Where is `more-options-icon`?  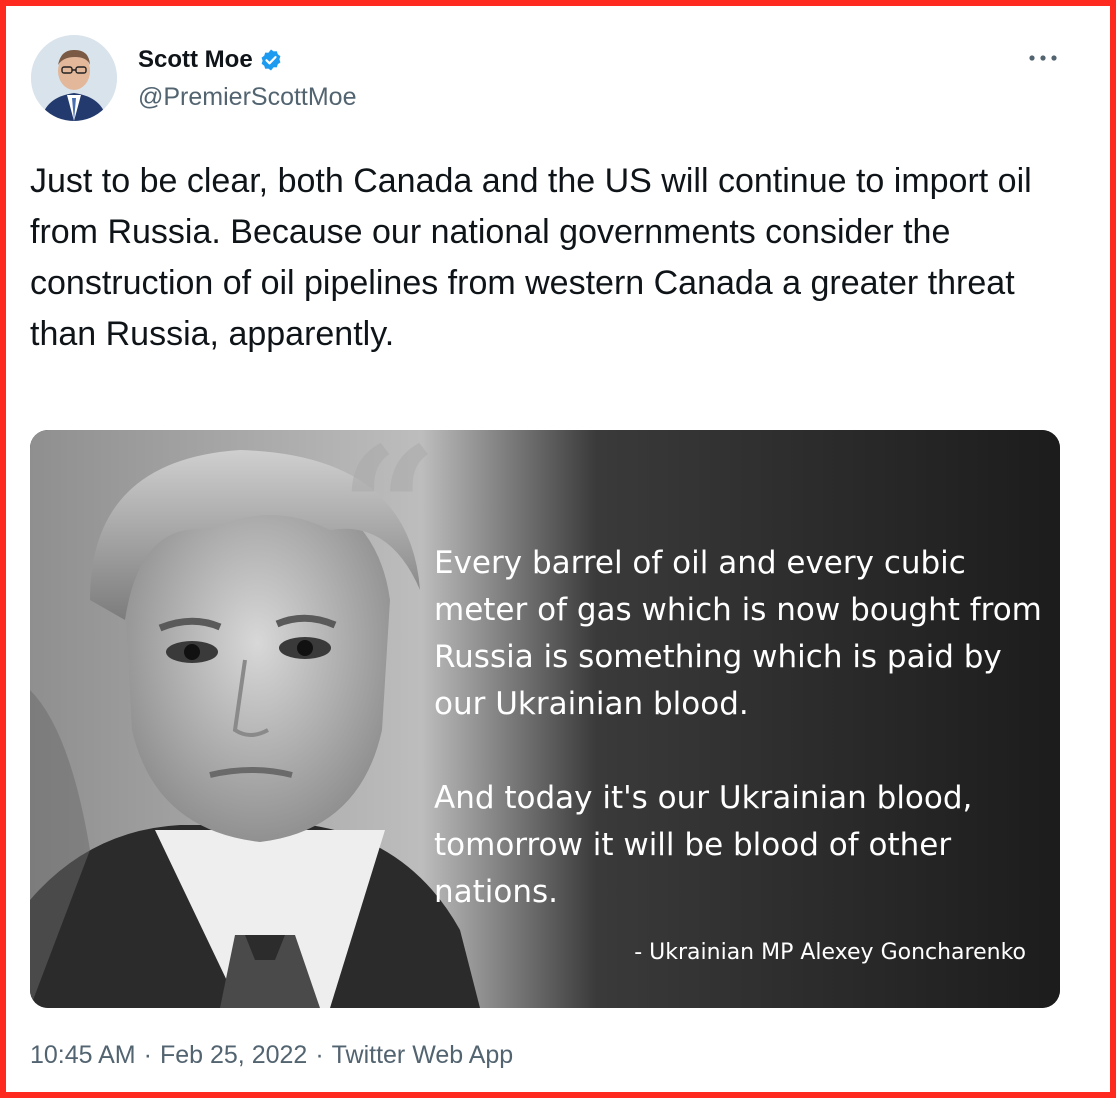 more-options-icon is located at coordinates (1043, 58).